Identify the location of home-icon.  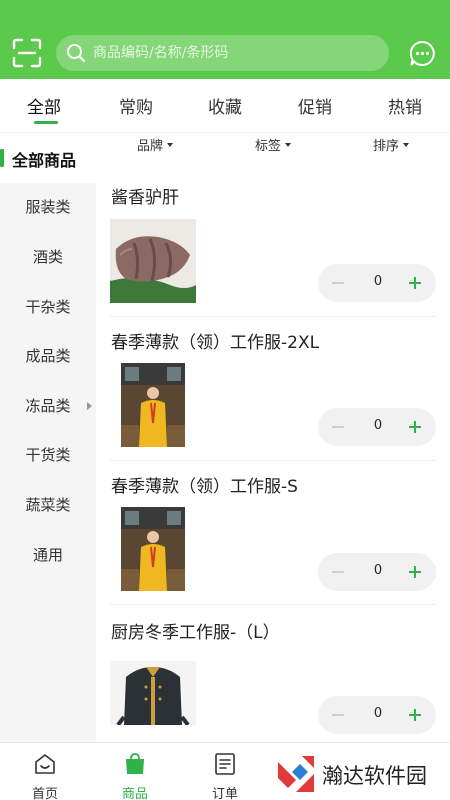
(45, 764).